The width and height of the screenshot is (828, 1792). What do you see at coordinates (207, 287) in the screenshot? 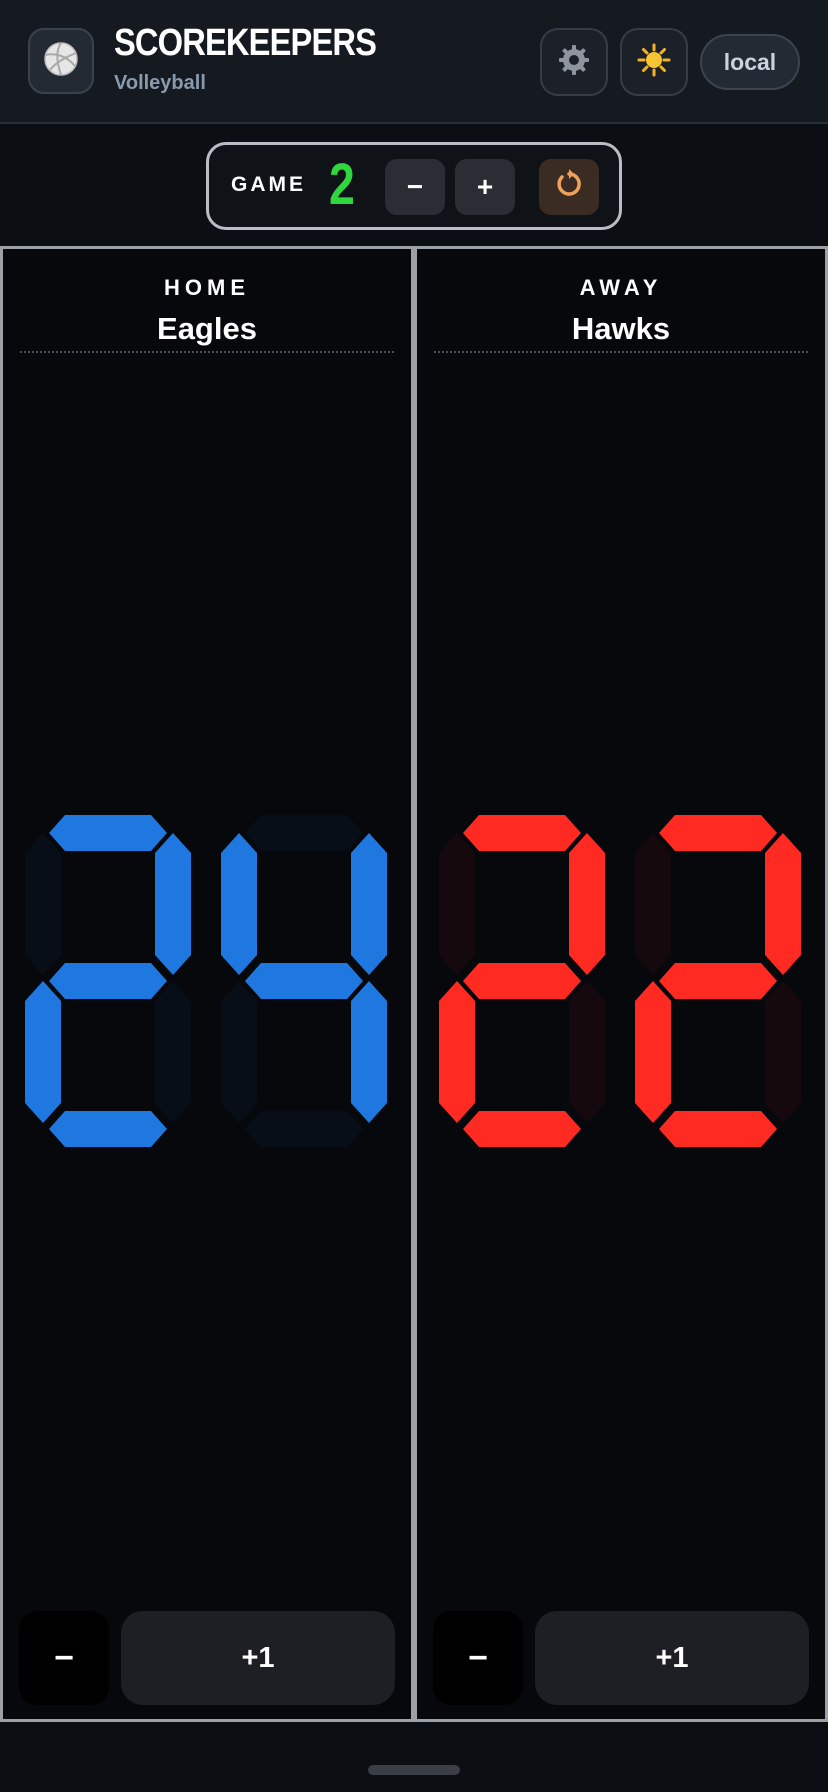
I see `team-side-label: HOME` at bounding box center [207, 287].